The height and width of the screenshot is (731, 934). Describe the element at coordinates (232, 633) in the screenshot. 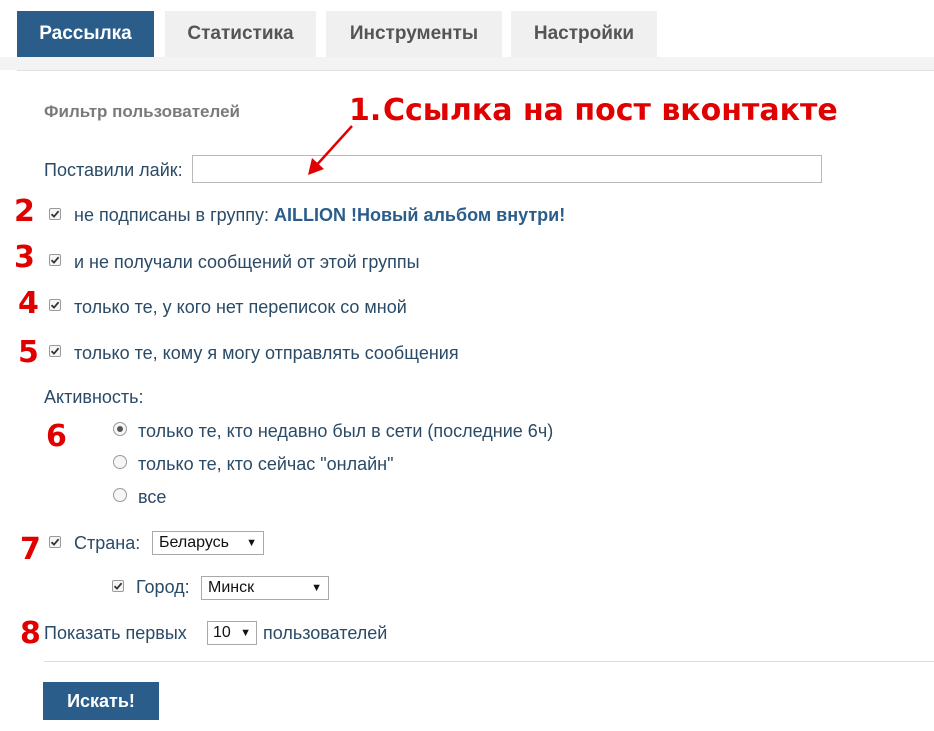

I see `show-count-select: 10 ▼` at that location.